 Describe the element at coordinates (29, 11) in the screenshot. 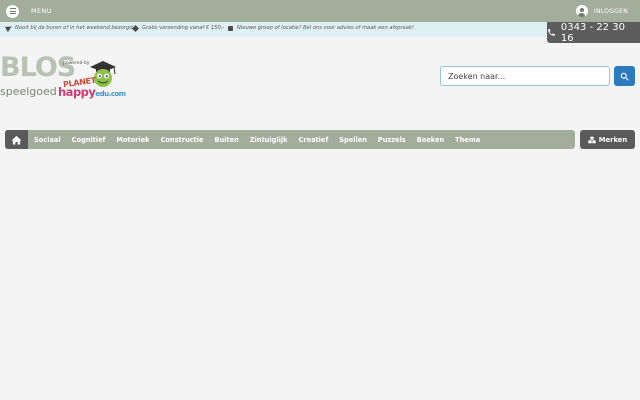

I see `menu-button: MENU` at that location.